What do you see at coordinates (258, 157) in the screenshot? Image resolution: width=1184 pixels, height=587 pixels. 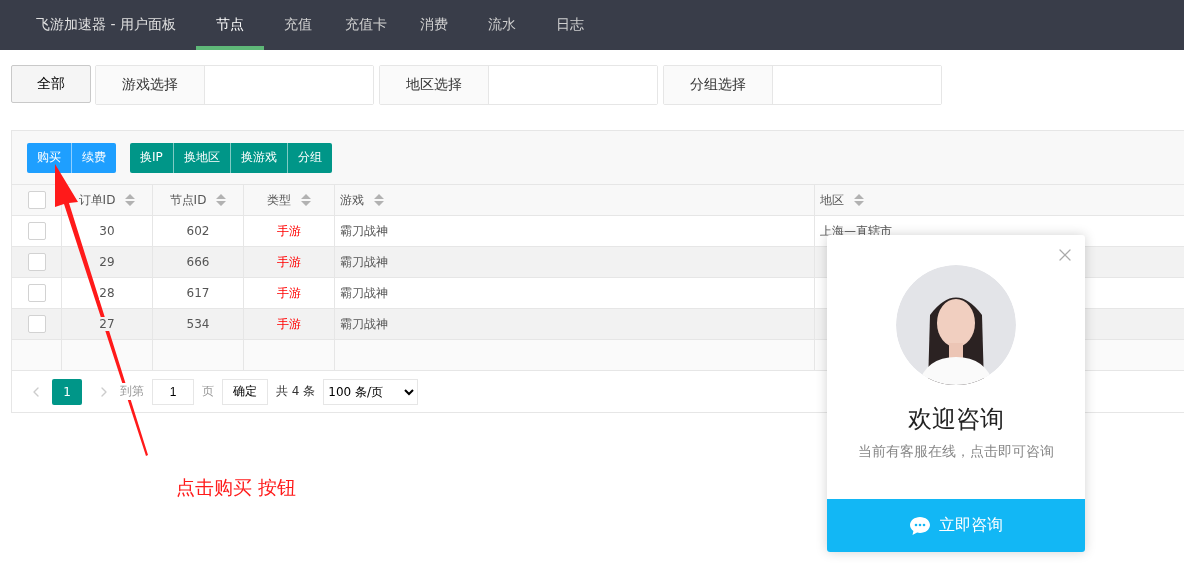 I see `toolbar-button: 换游戏` at bounding box center [258, 157].